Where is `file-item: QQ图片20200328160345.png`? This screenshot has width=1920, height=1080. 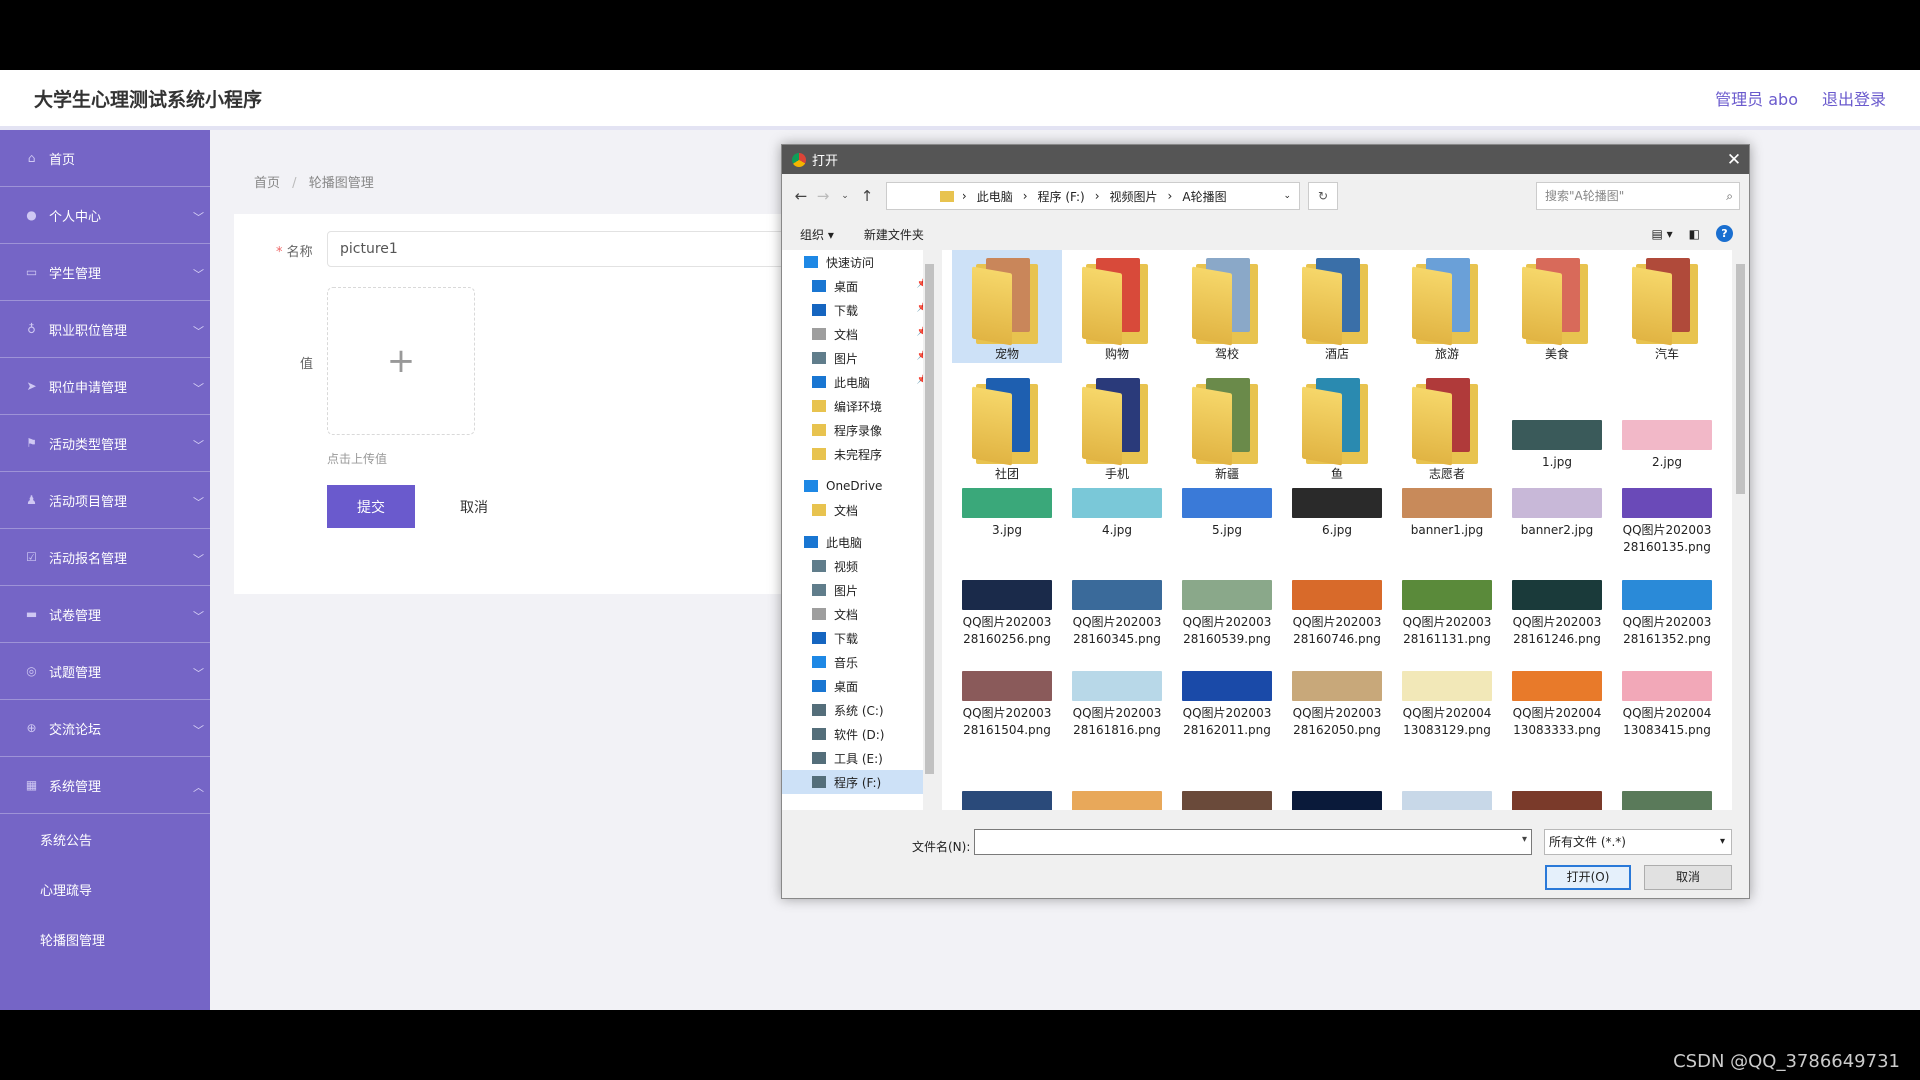
file-item: QQ图片20200328160345.png is located at coordinates (1117, 614).